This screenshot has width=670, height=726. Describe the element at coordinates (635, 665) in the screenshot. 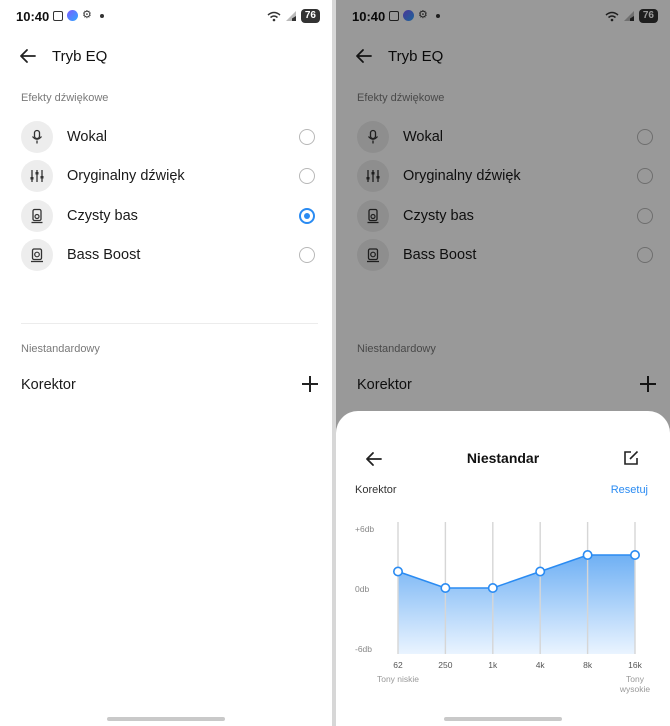

I see `eq-band-label: 16k` at that location.